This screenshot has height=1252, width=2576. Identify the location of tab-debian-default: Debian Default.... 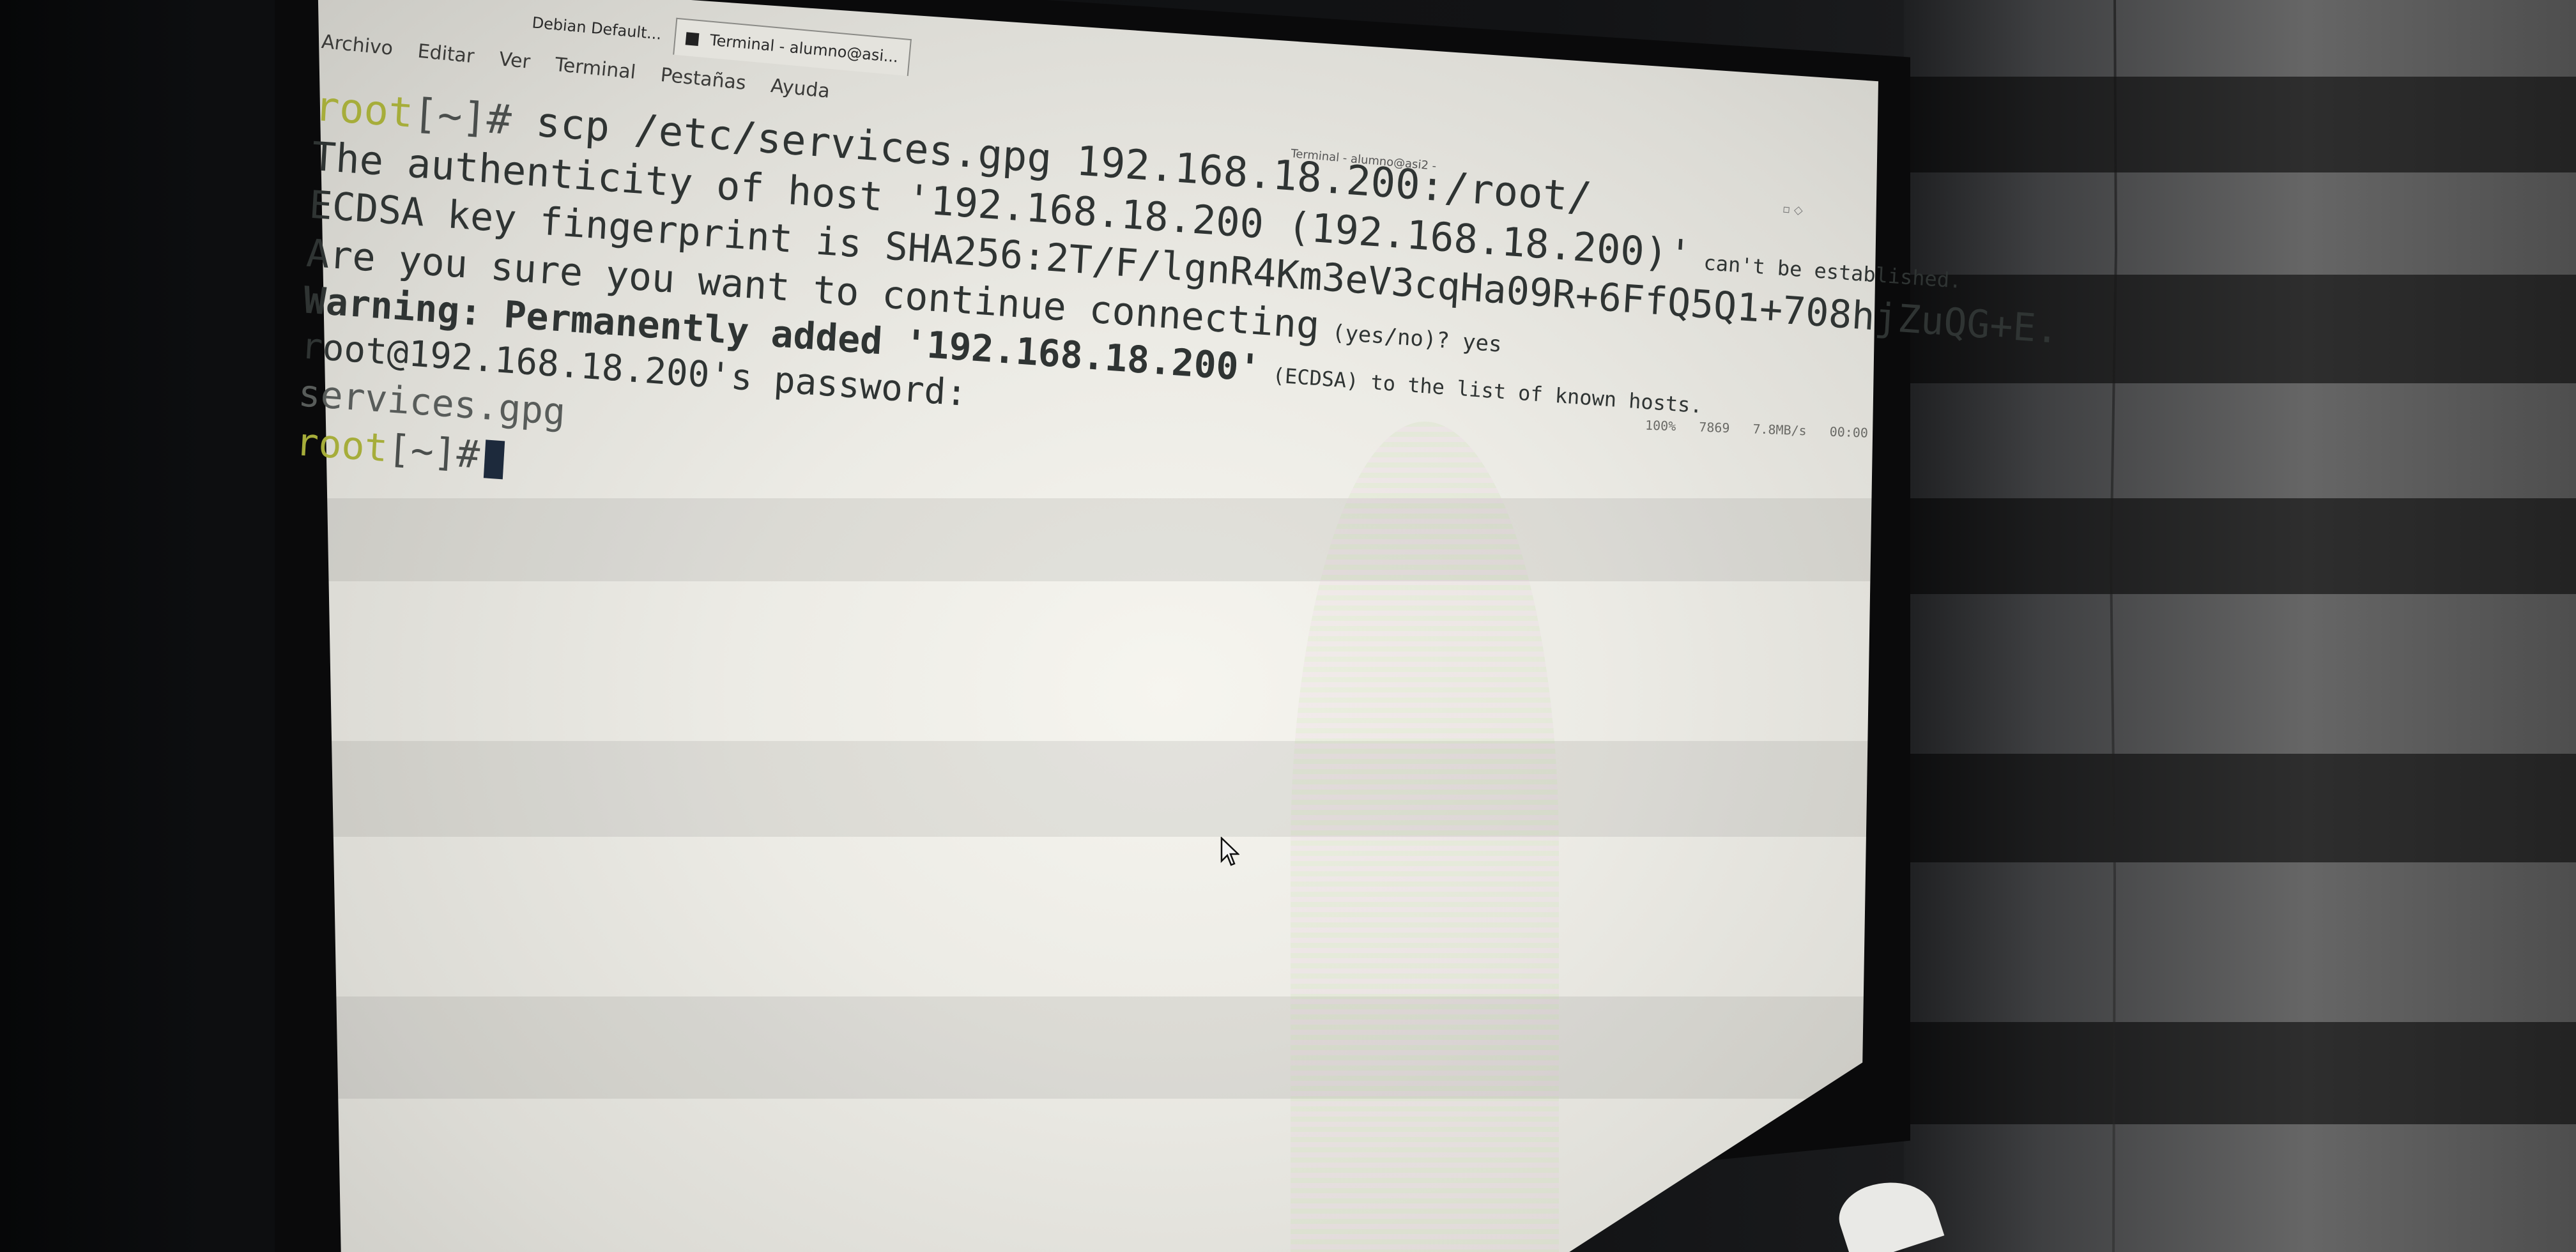
(596, 28).